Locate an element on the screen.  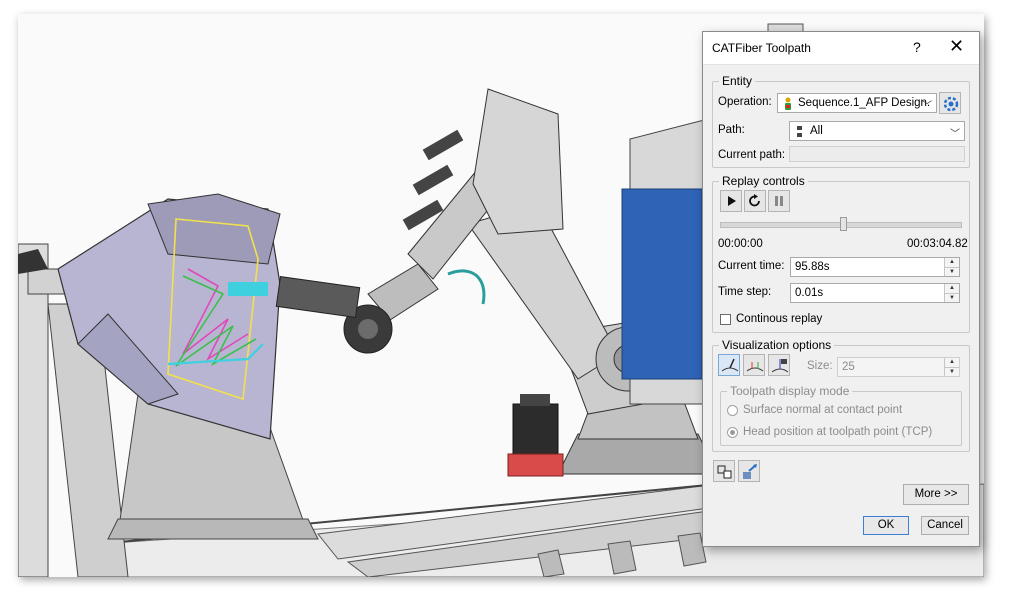
export-button is located at coordinates (749, 471).